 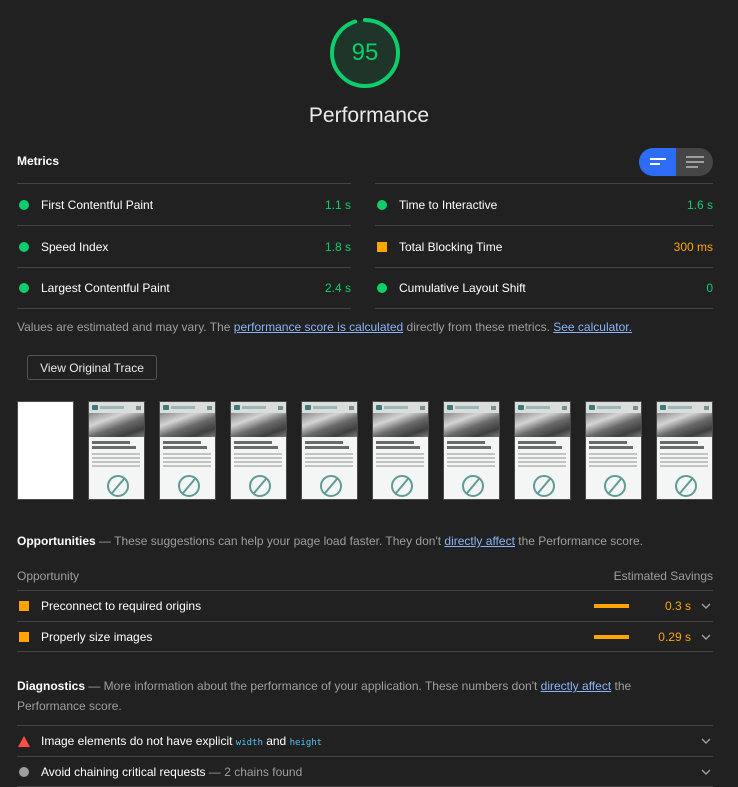 What do you see at coordinates (369, 115) in the screenshot?
I see `gauge-title: Performance` at bounding box center [369, 115].